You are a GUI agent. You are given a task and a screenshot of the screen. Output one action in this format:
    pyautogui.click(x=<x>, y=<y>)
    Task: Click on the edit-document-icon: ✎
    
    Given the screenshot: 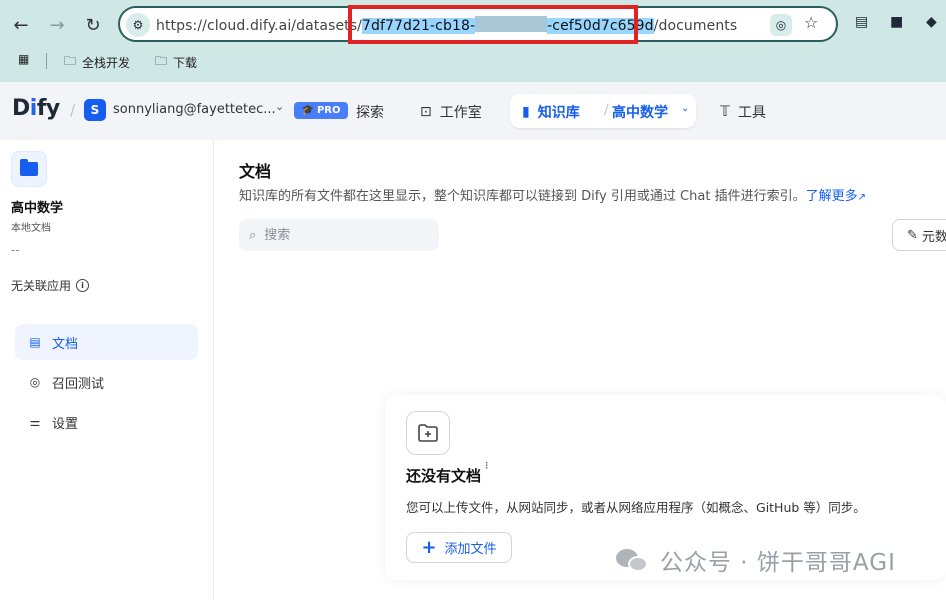 What is the action you would take?
    pyautogui.click(x=912, y=235)
    